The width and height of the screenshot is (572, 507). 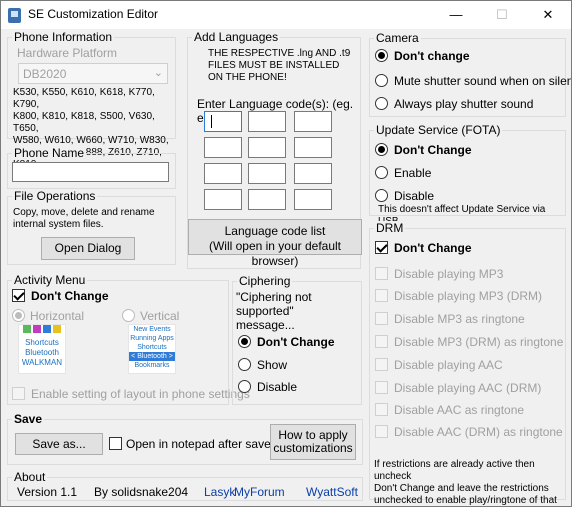 What do you see at coordinates (247, 77) in the screenshot?
I see `warning-line: ON THE PHONE!` at bounding box center [247, 77].